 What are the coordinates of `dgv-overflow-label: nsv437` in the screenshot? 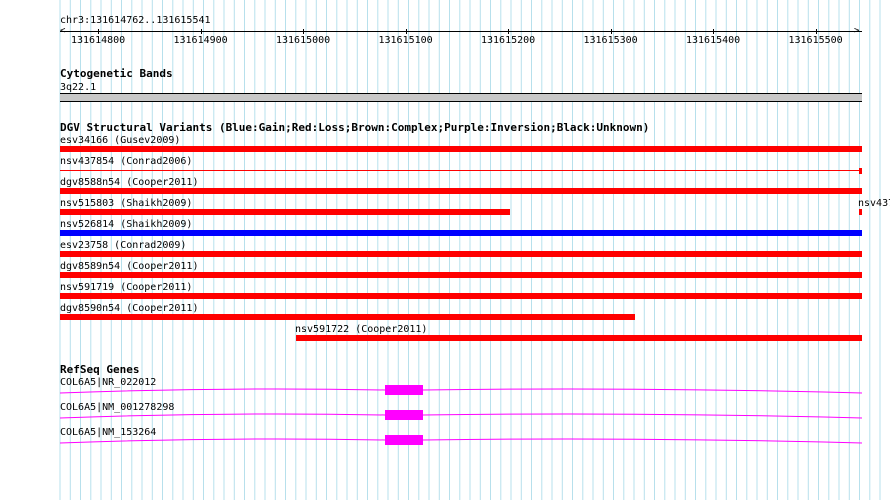 It's located at (874, 203).